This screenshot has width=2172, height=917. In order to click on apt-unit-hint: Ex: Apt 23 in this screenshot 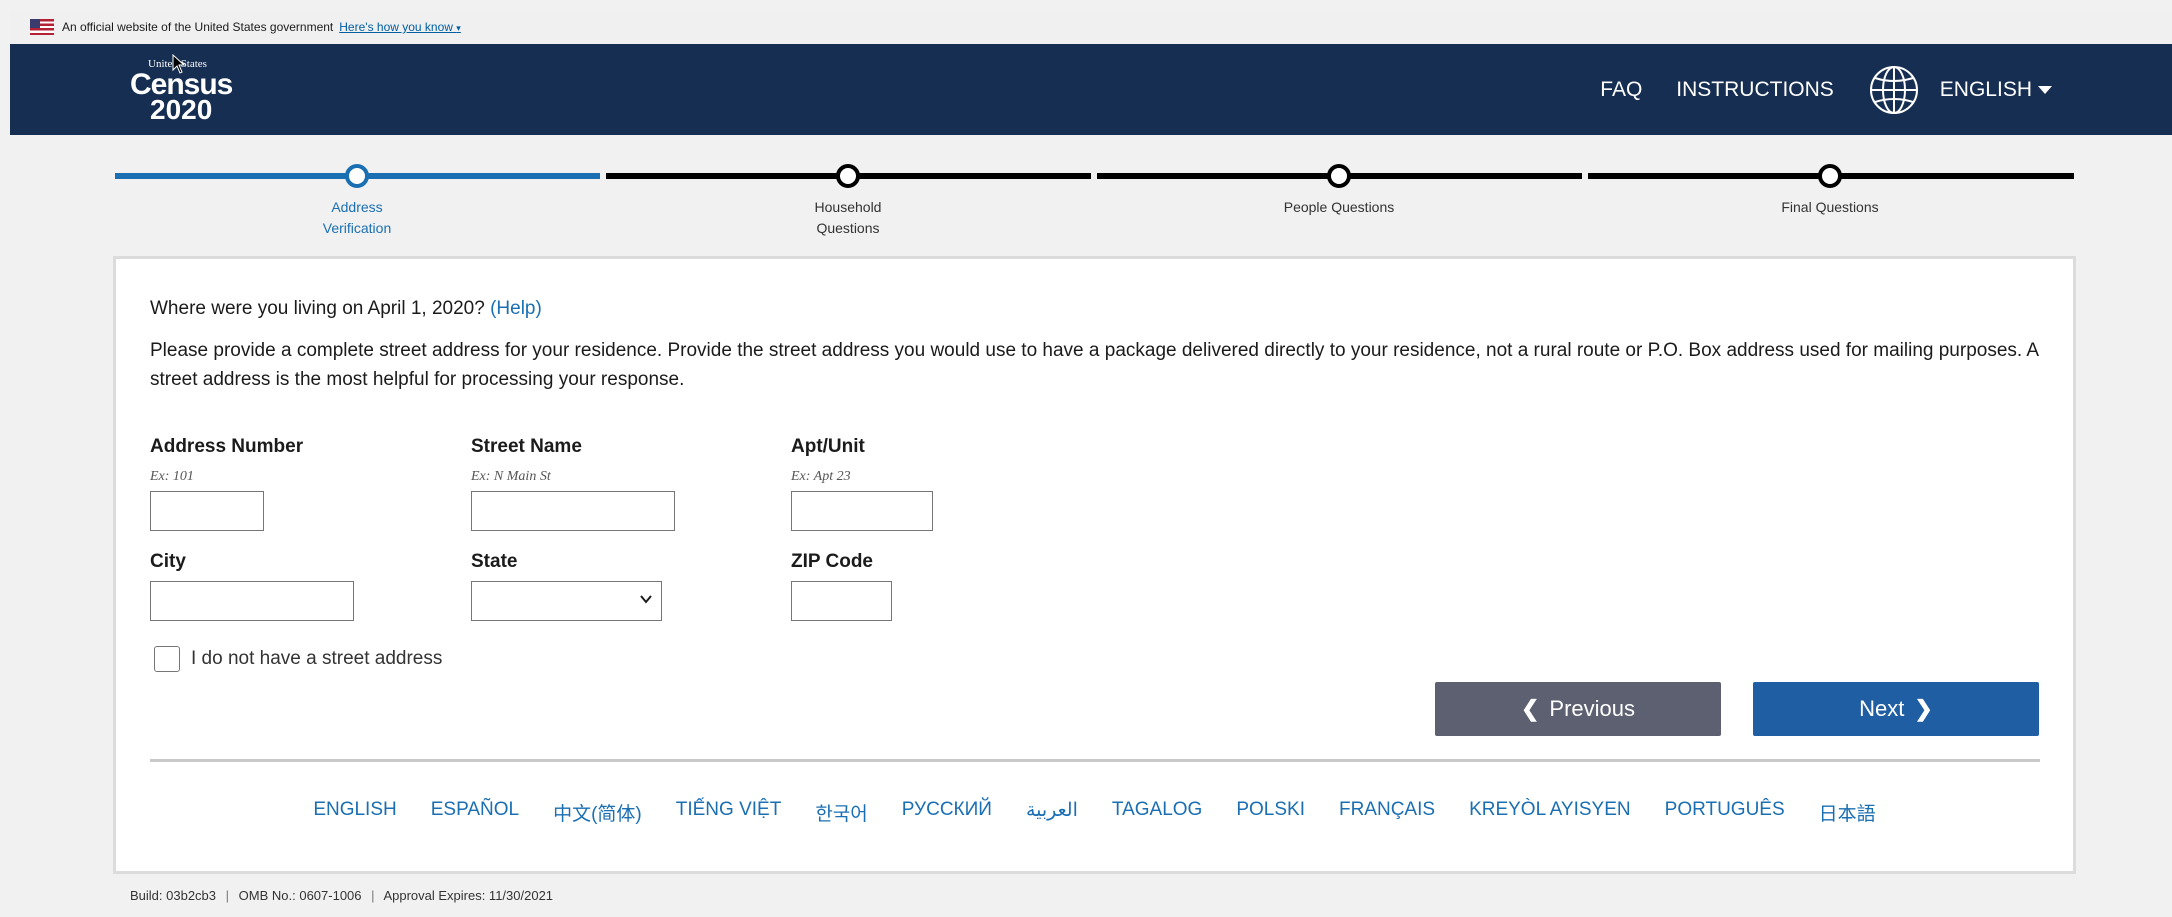, I will do `click(821, 476)`.